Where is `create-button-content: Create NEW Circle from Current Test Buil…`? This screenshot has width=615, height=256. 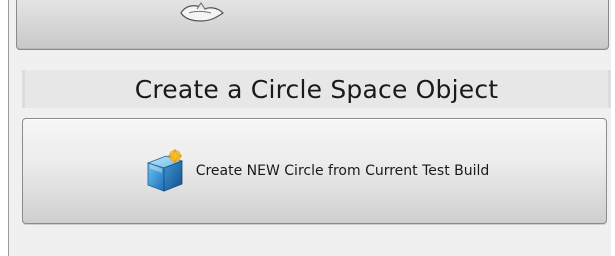 create-button-content: Create NEW Circle from Current Test Buil… is located at coordinates (315, 171).